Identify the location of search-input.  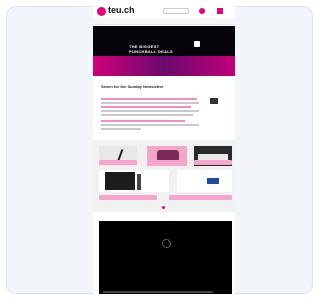
(176, 11).